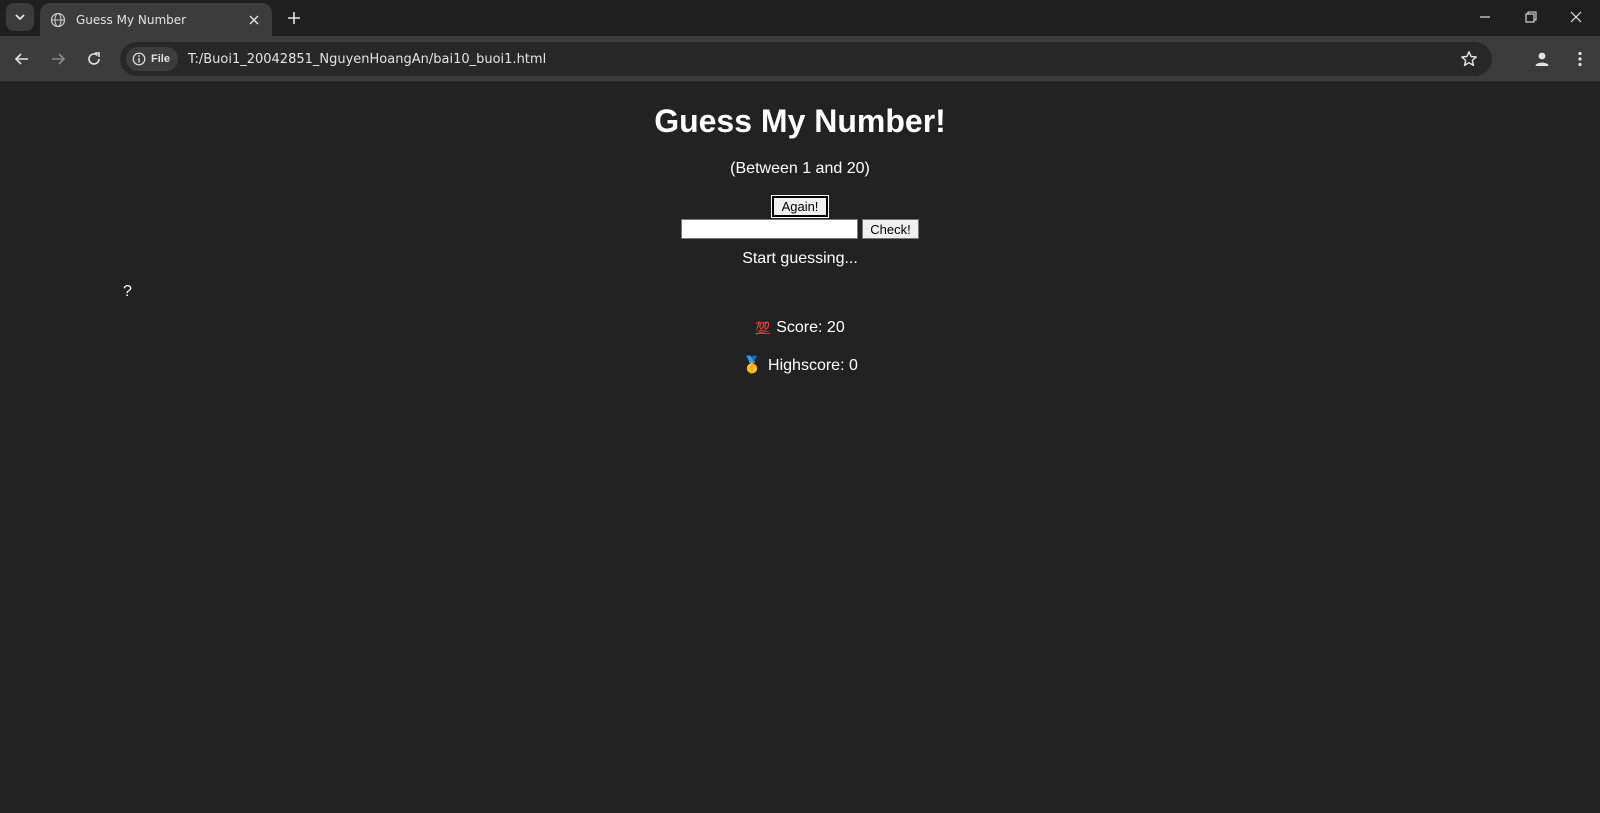  Describe the element at coordinates (810, 327) in the screenshot. I see `score-text: Score: 20` at that location.